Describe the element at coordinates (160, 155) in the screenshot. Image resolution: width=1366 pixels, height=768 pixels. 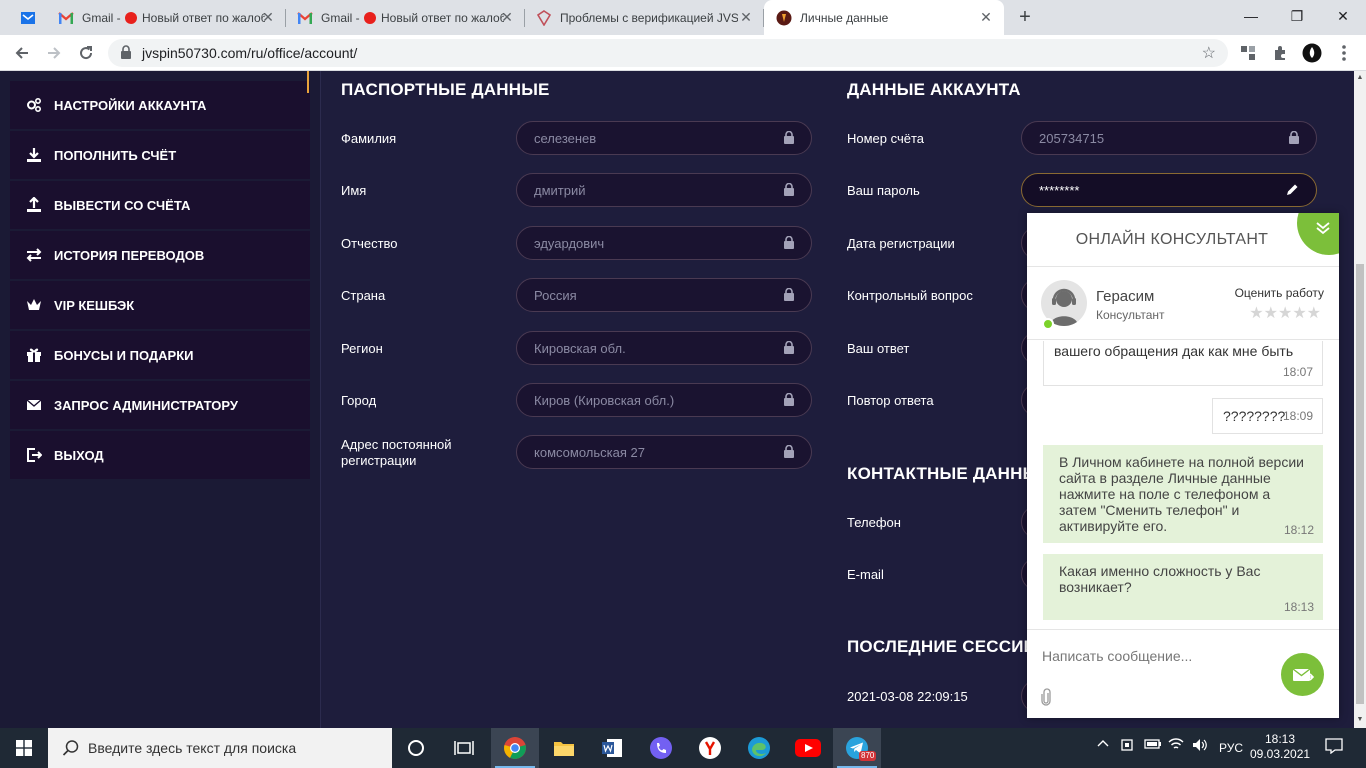
I see `sidebar-item-deposit: ПОПОЛНИТЬ СЧЁТ` at that location.